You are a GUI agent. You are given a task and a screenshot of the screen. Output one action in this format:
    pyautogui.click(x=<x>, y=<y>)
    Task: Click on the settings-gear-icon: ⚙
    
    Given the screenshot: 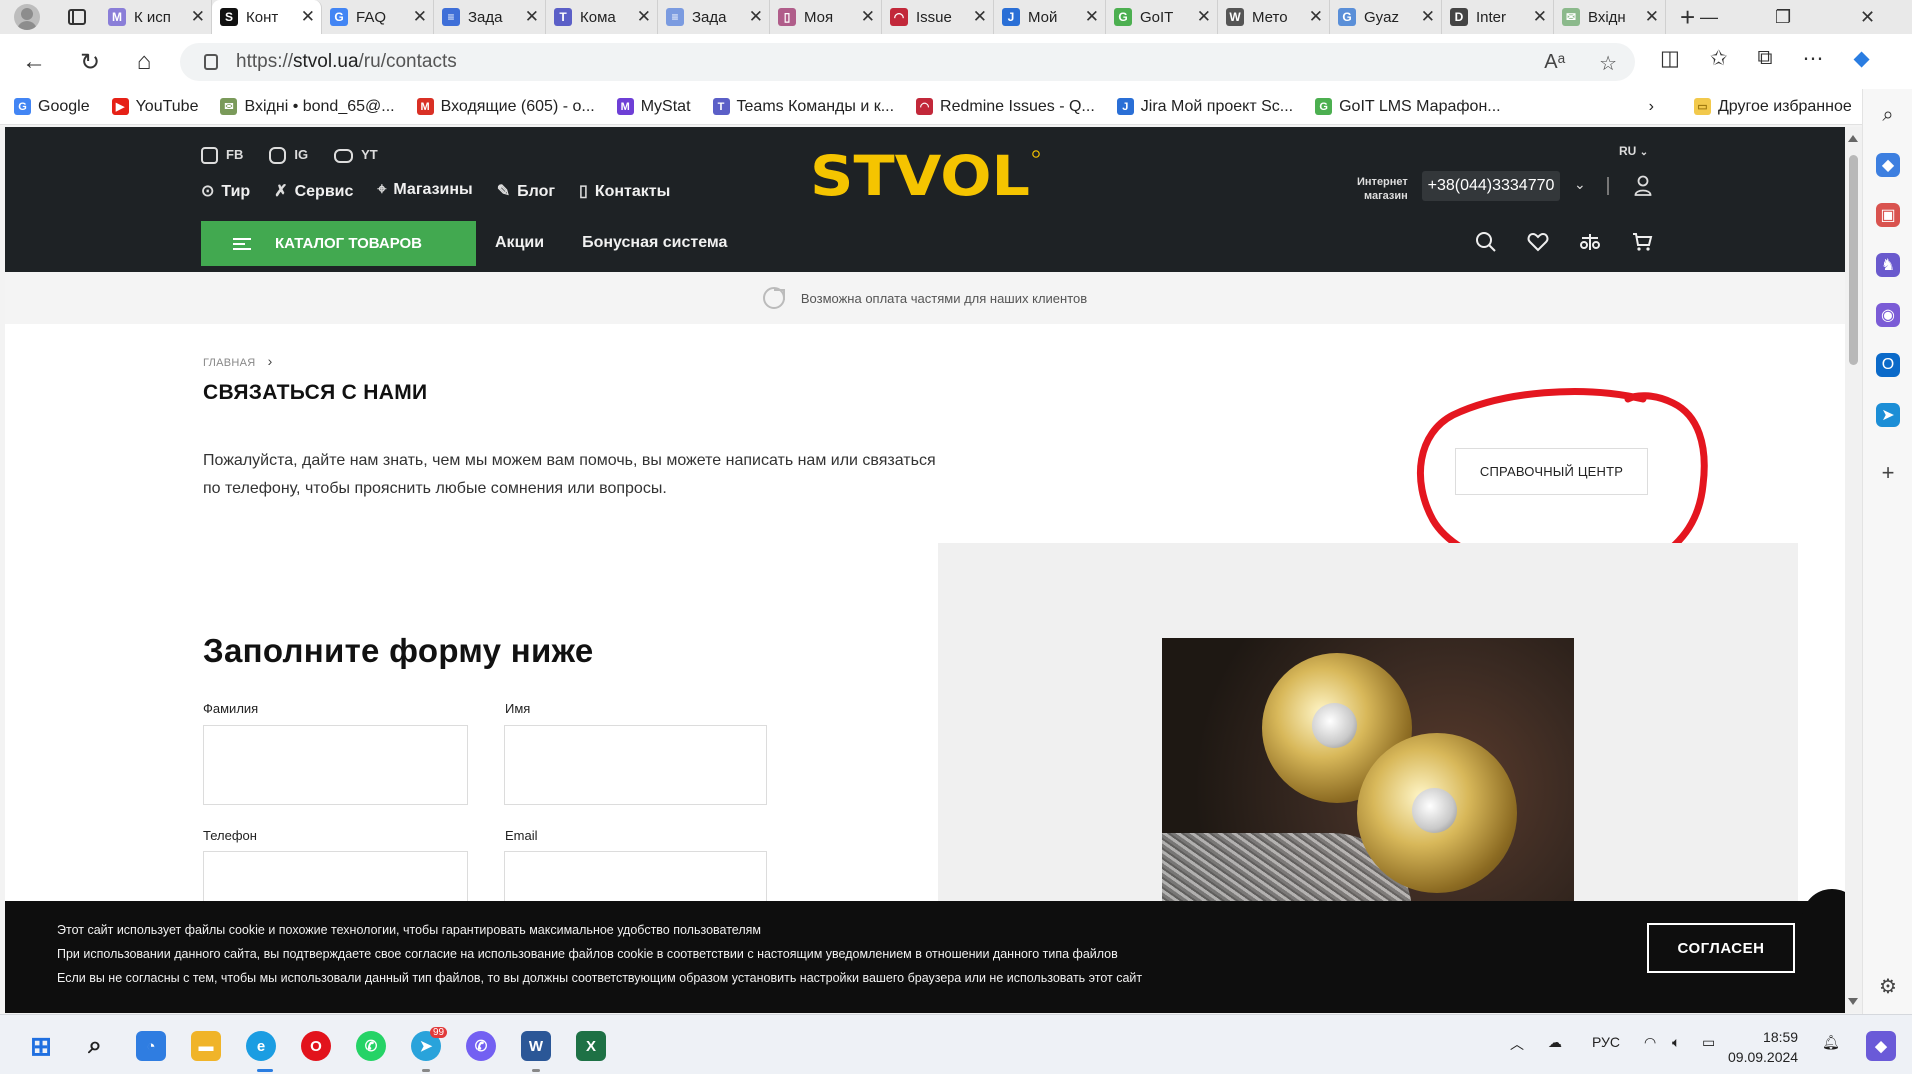 What is the action you would take?
    pyautogui.click(x=1888, y=986)
    